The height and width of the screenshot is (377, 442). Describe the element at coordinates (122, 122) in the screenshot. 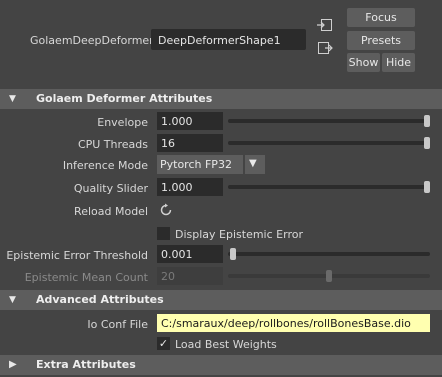

I see `envelope-label: Envelope` at that location.